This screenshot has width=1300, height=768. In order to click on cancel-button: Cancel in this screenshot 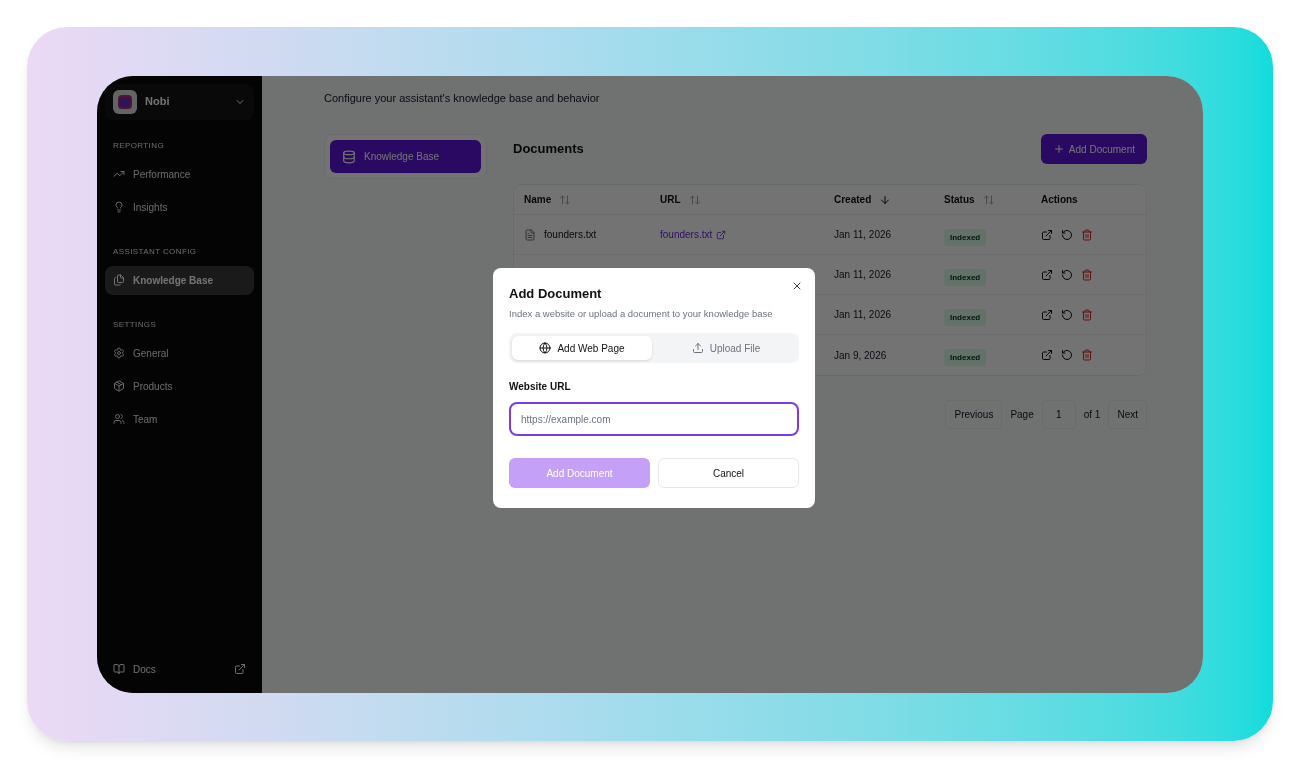, I will do `click(728, 473)`.